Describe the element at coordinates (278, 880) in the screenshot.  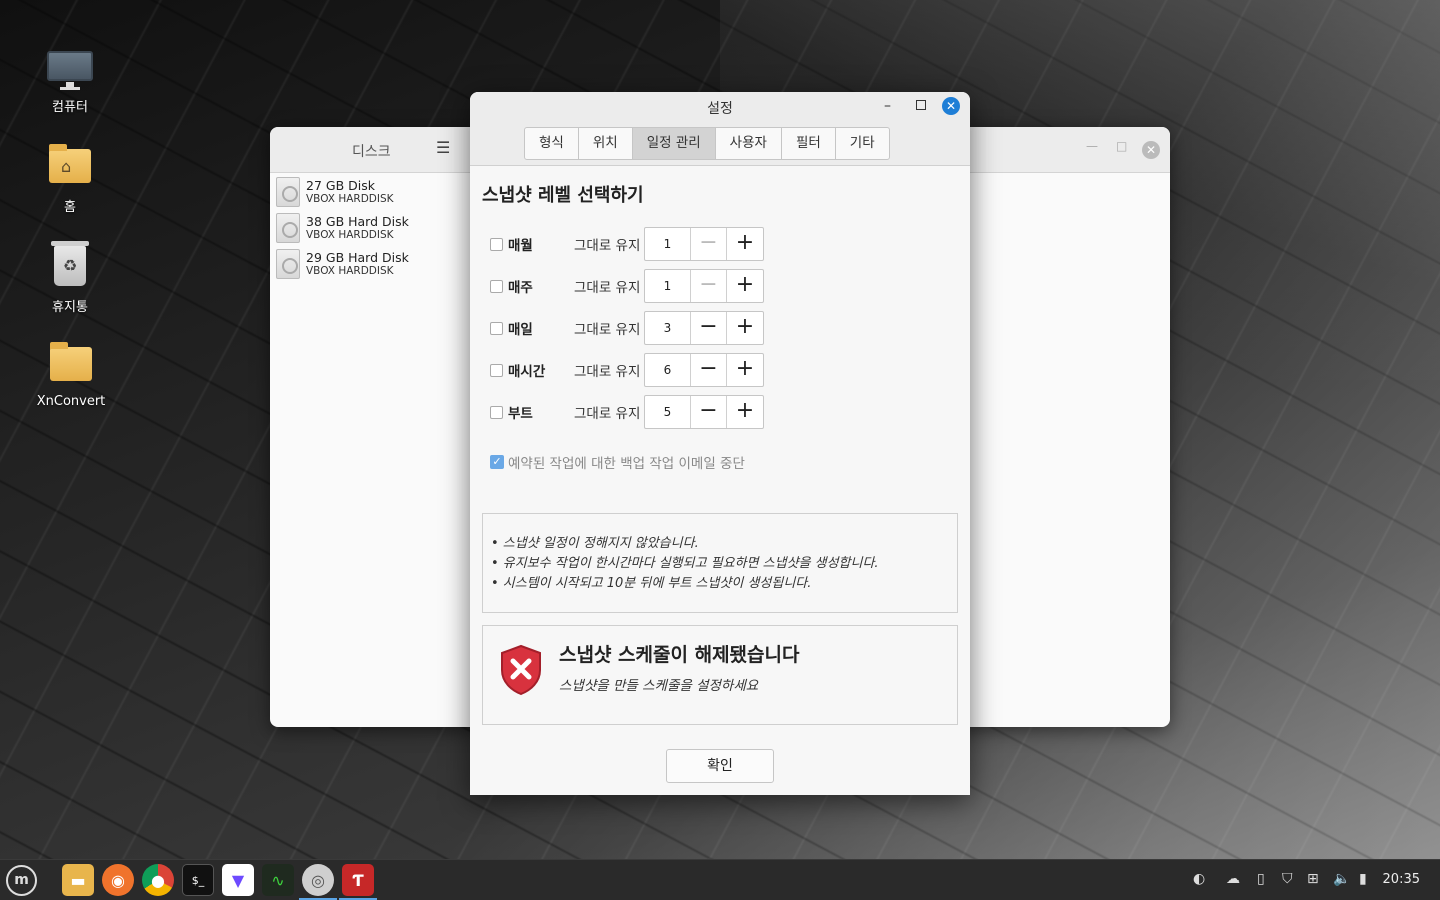
I see `system-monitor-app-icon: ∿` at that location.